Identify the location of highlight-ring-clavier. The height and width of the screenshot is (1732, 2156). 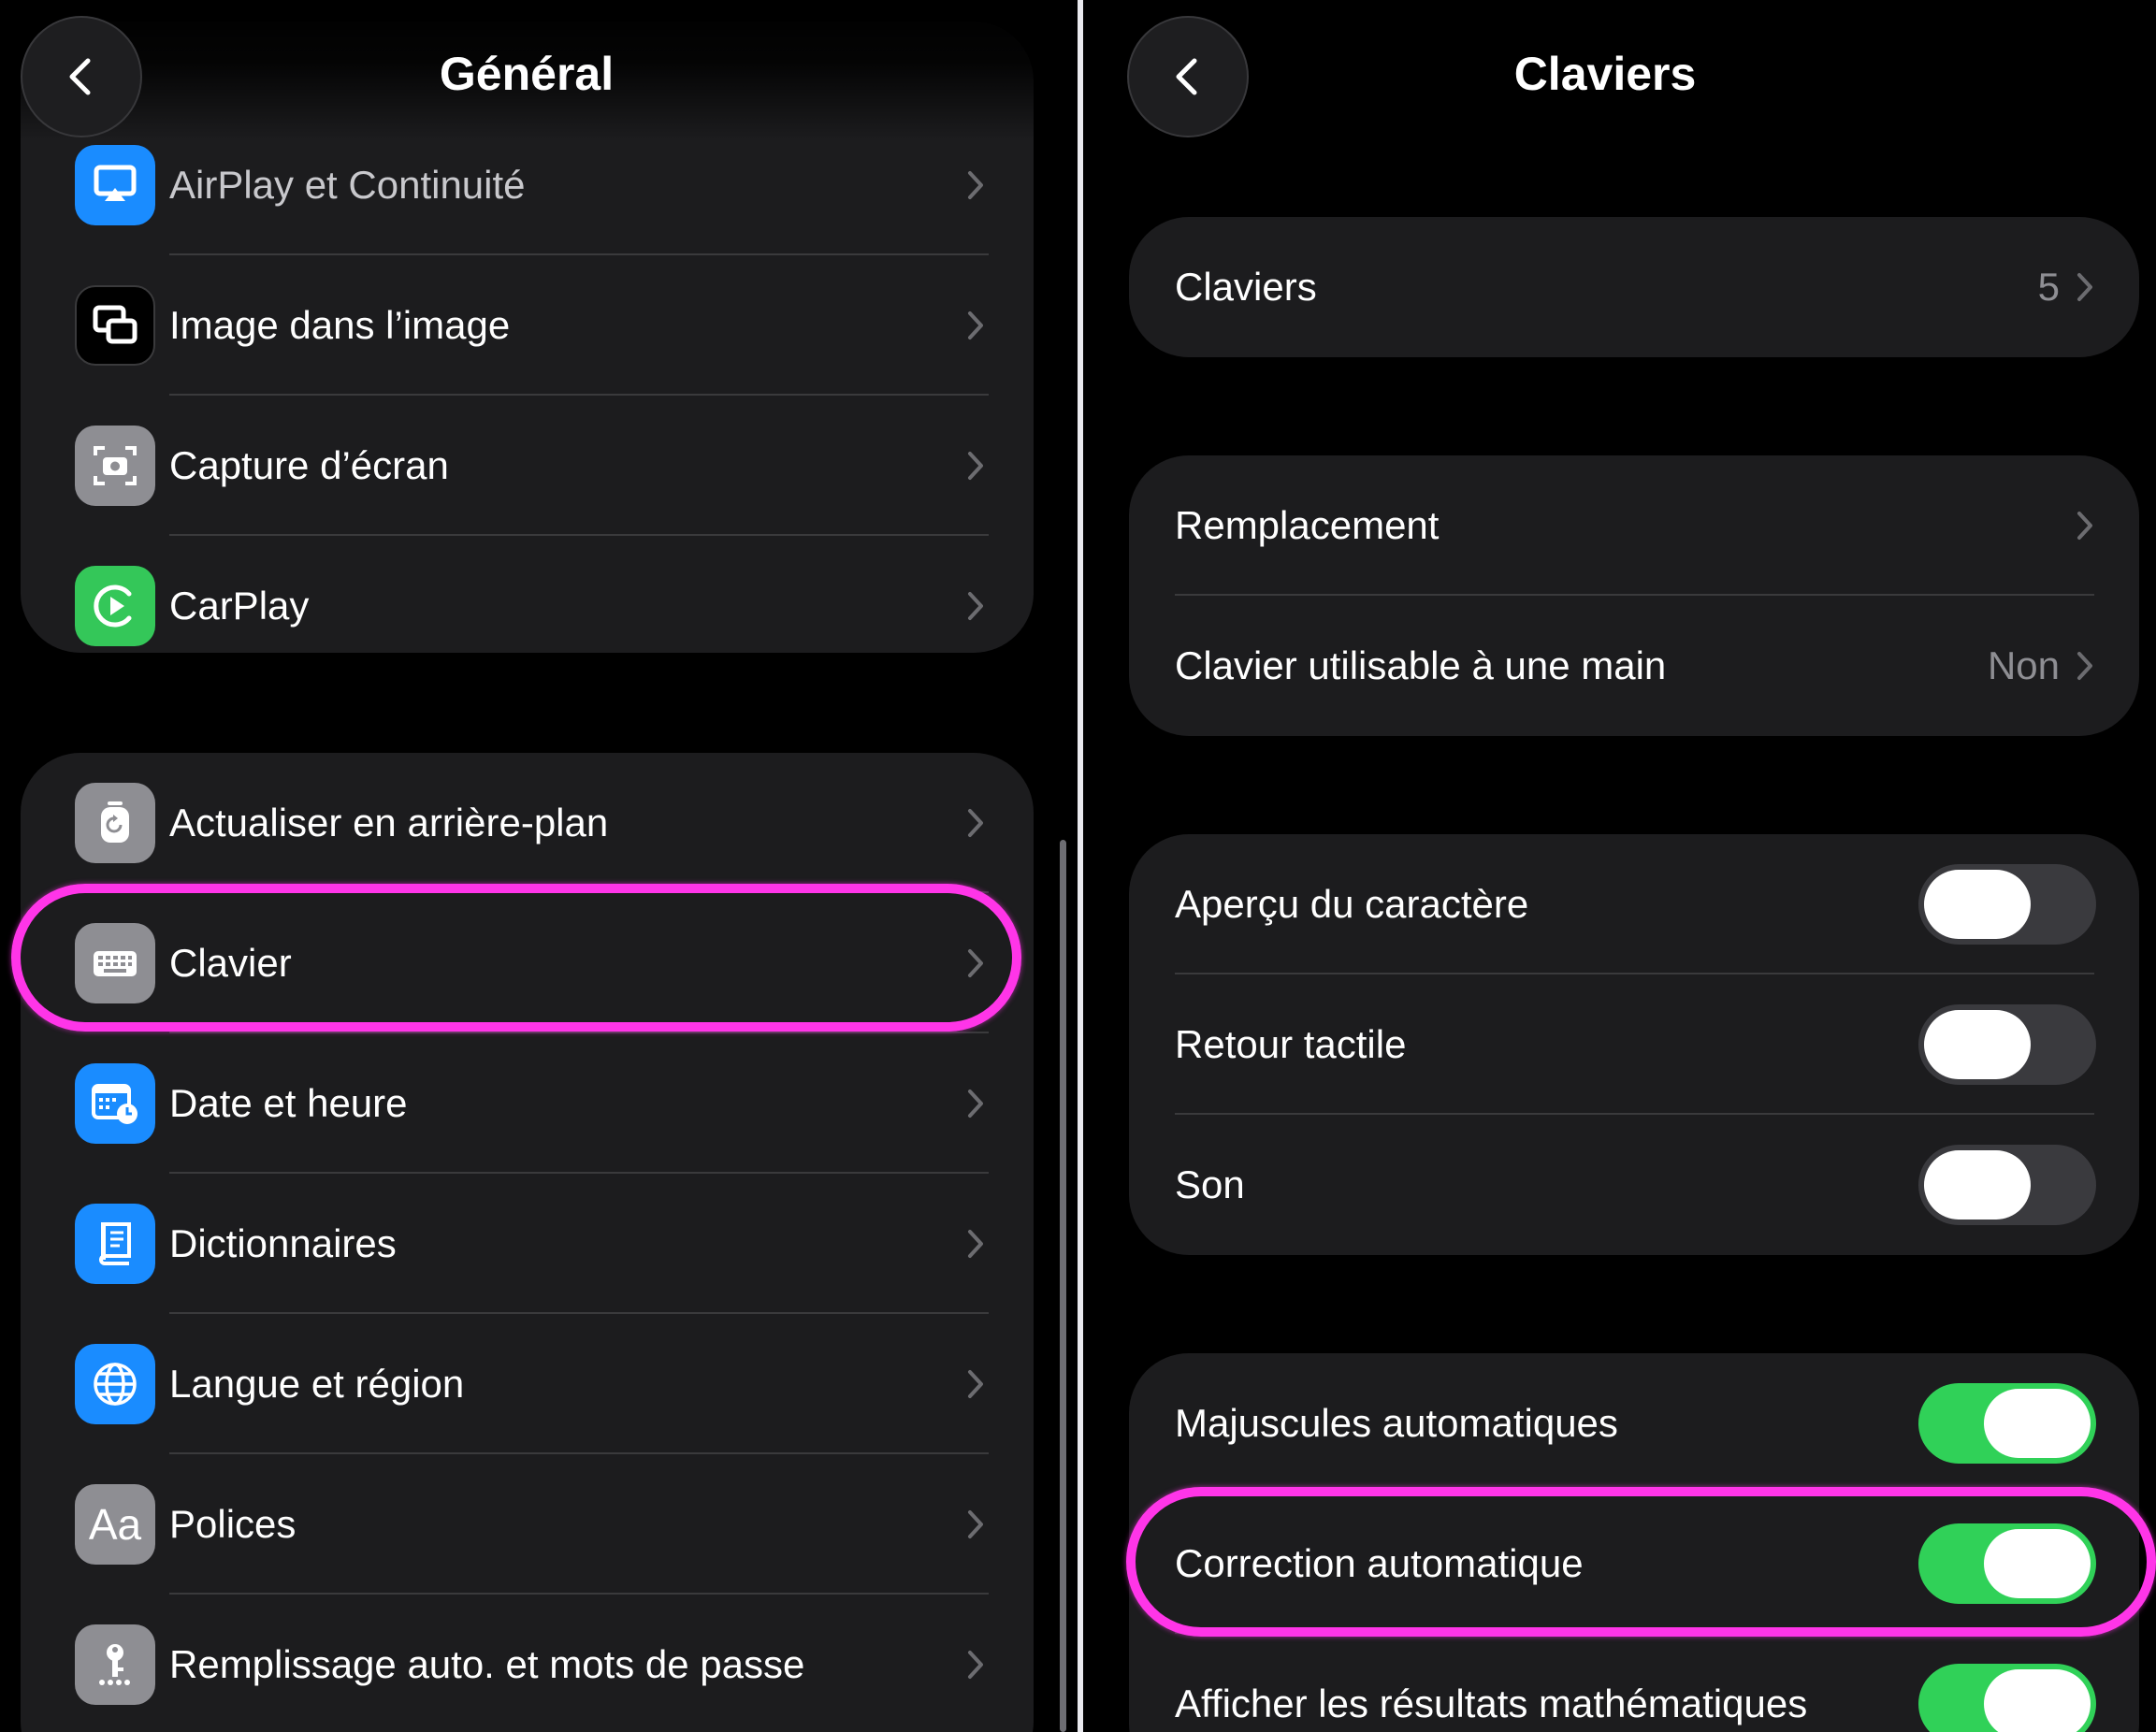
(516, 958).